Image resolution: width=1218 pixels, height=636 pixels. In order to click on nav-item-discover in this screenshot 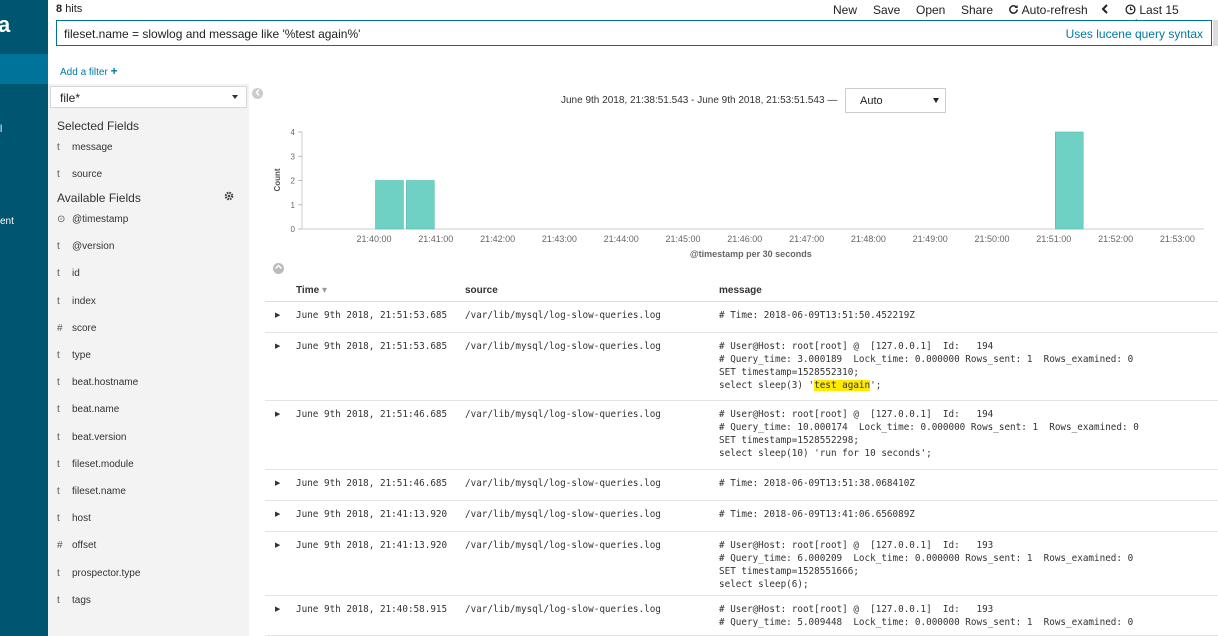, I will do `click(24, 69)`.